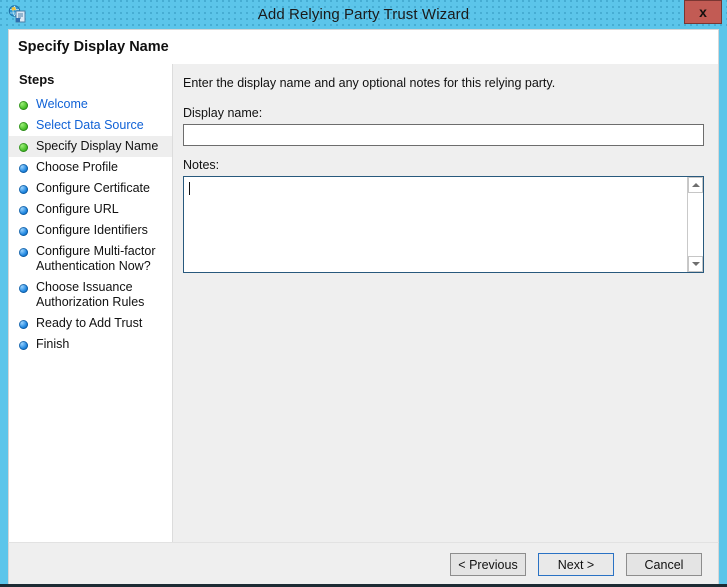 Image resolution: width=727 pixels, height=587 pixels. What do you see at coordinates (223, 113) in the screenshot?
I see `display-name-label: Display name:` at bounding box center [223, 113].